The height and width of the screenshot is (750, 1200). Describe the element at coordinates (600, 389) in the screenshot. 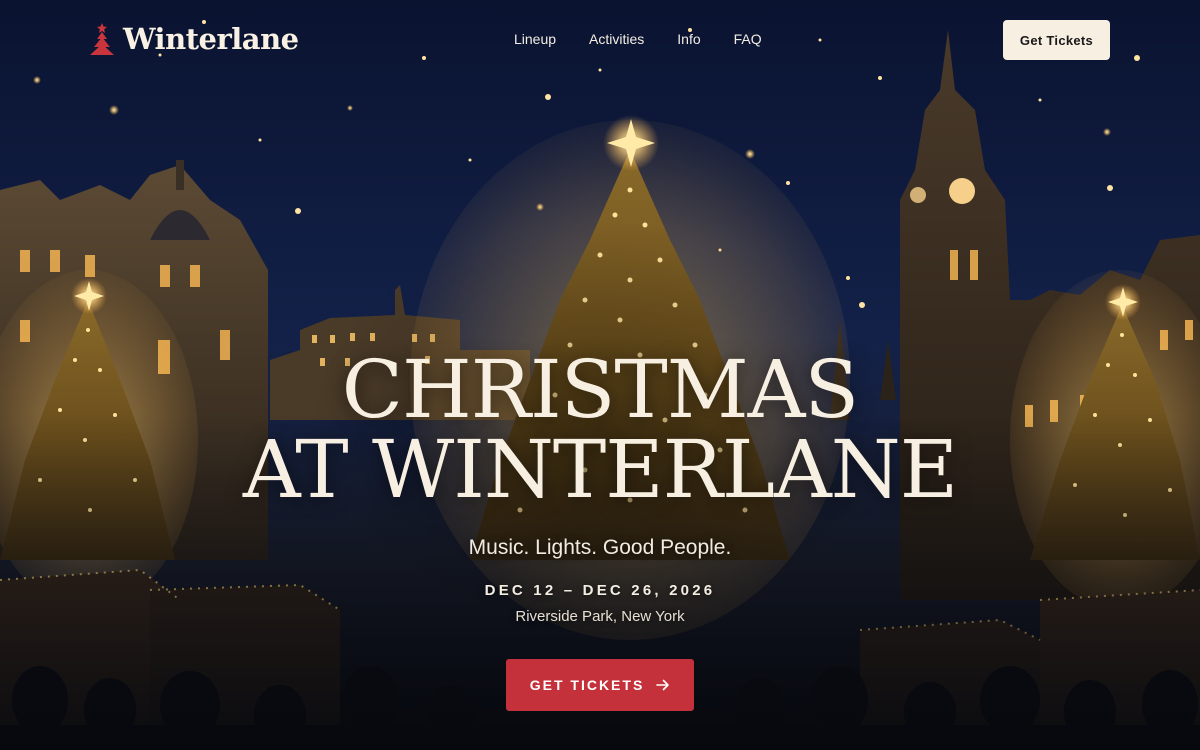

I see `hero-title-line-1: CHRISTMAS` at that location.